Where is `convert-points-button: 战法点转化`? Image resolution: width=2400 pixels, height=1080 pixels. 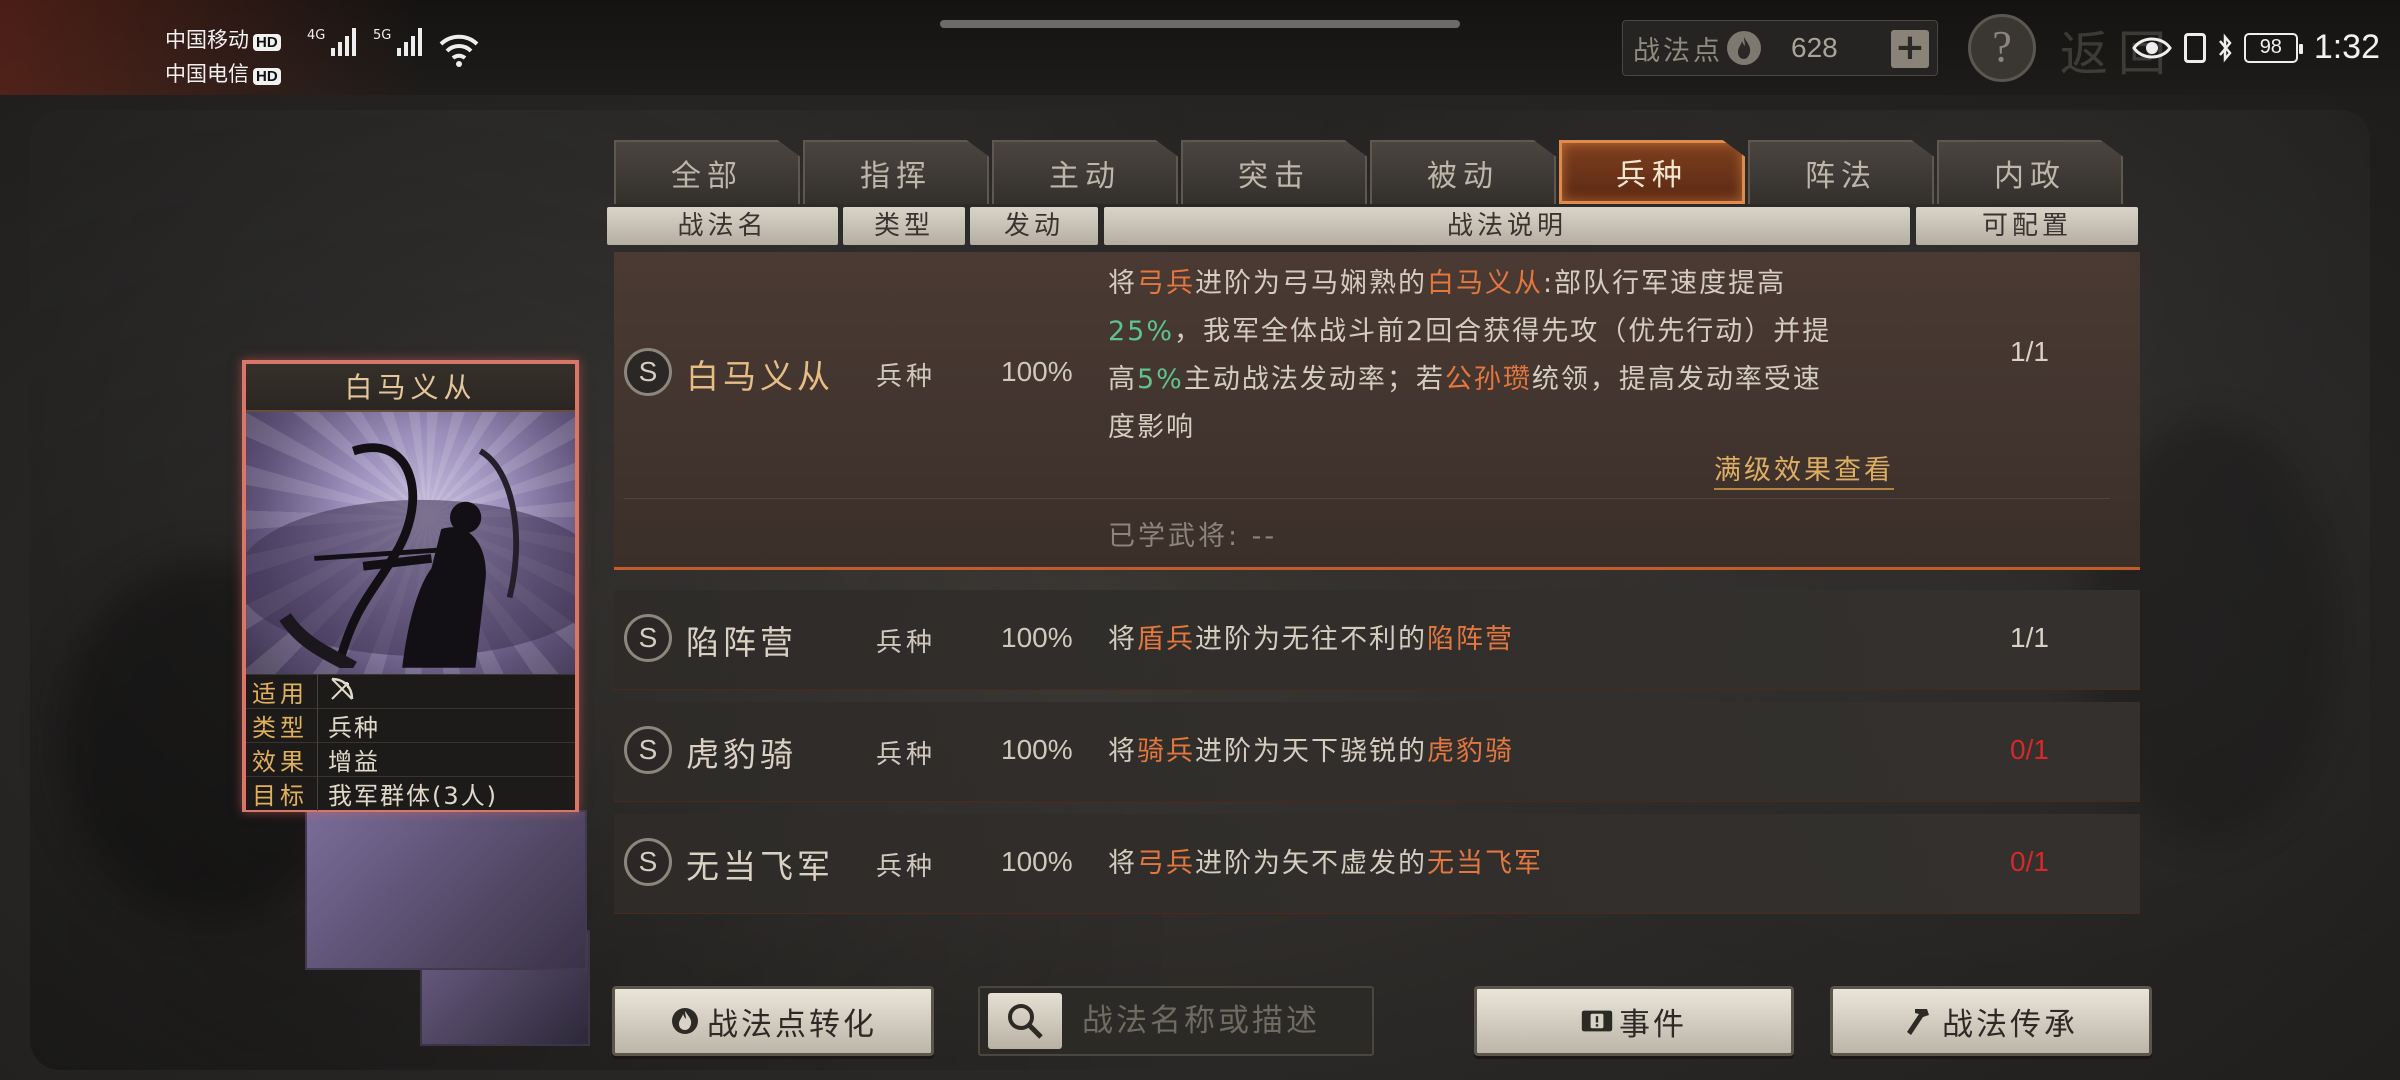
convert-points-button: 战法点转化 is located at coordinates (773, 1021).